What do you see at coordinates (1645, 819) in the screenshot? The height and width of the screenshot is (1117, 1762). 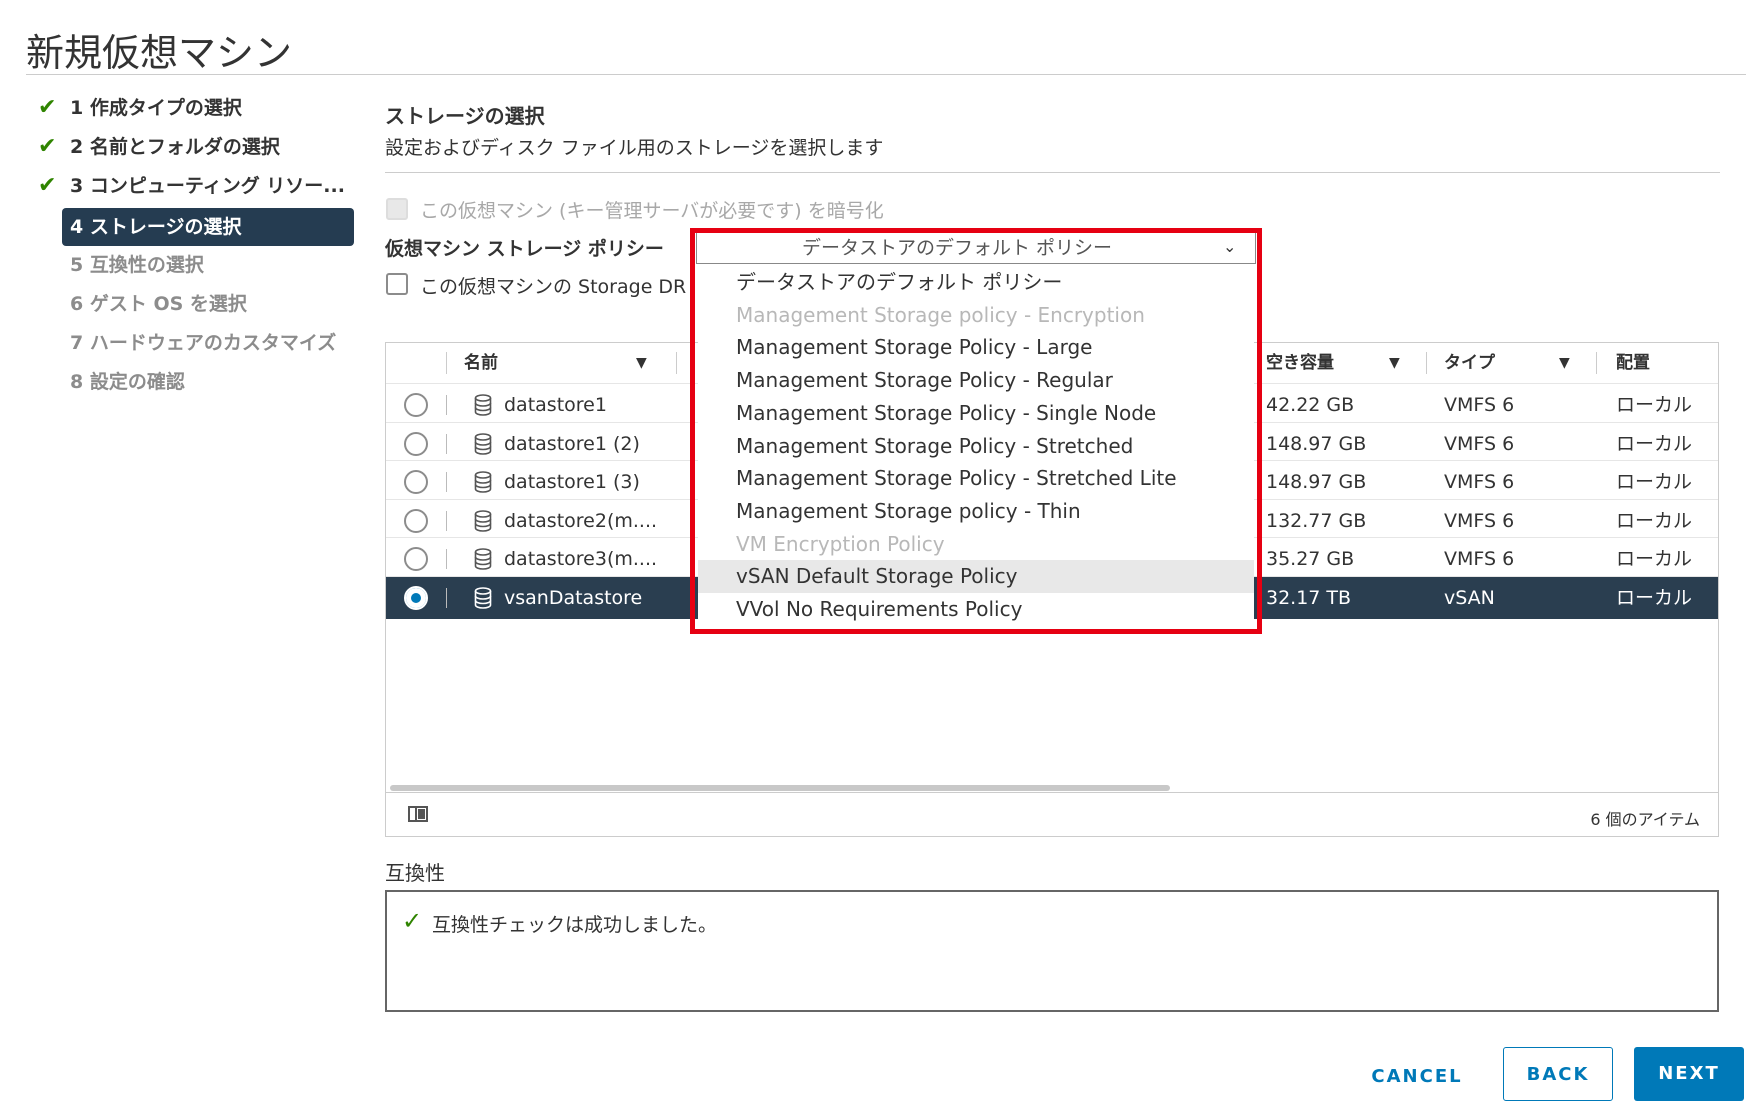 I see `item-count: 6 個のアイテム` at bounding box center [1645, 819].